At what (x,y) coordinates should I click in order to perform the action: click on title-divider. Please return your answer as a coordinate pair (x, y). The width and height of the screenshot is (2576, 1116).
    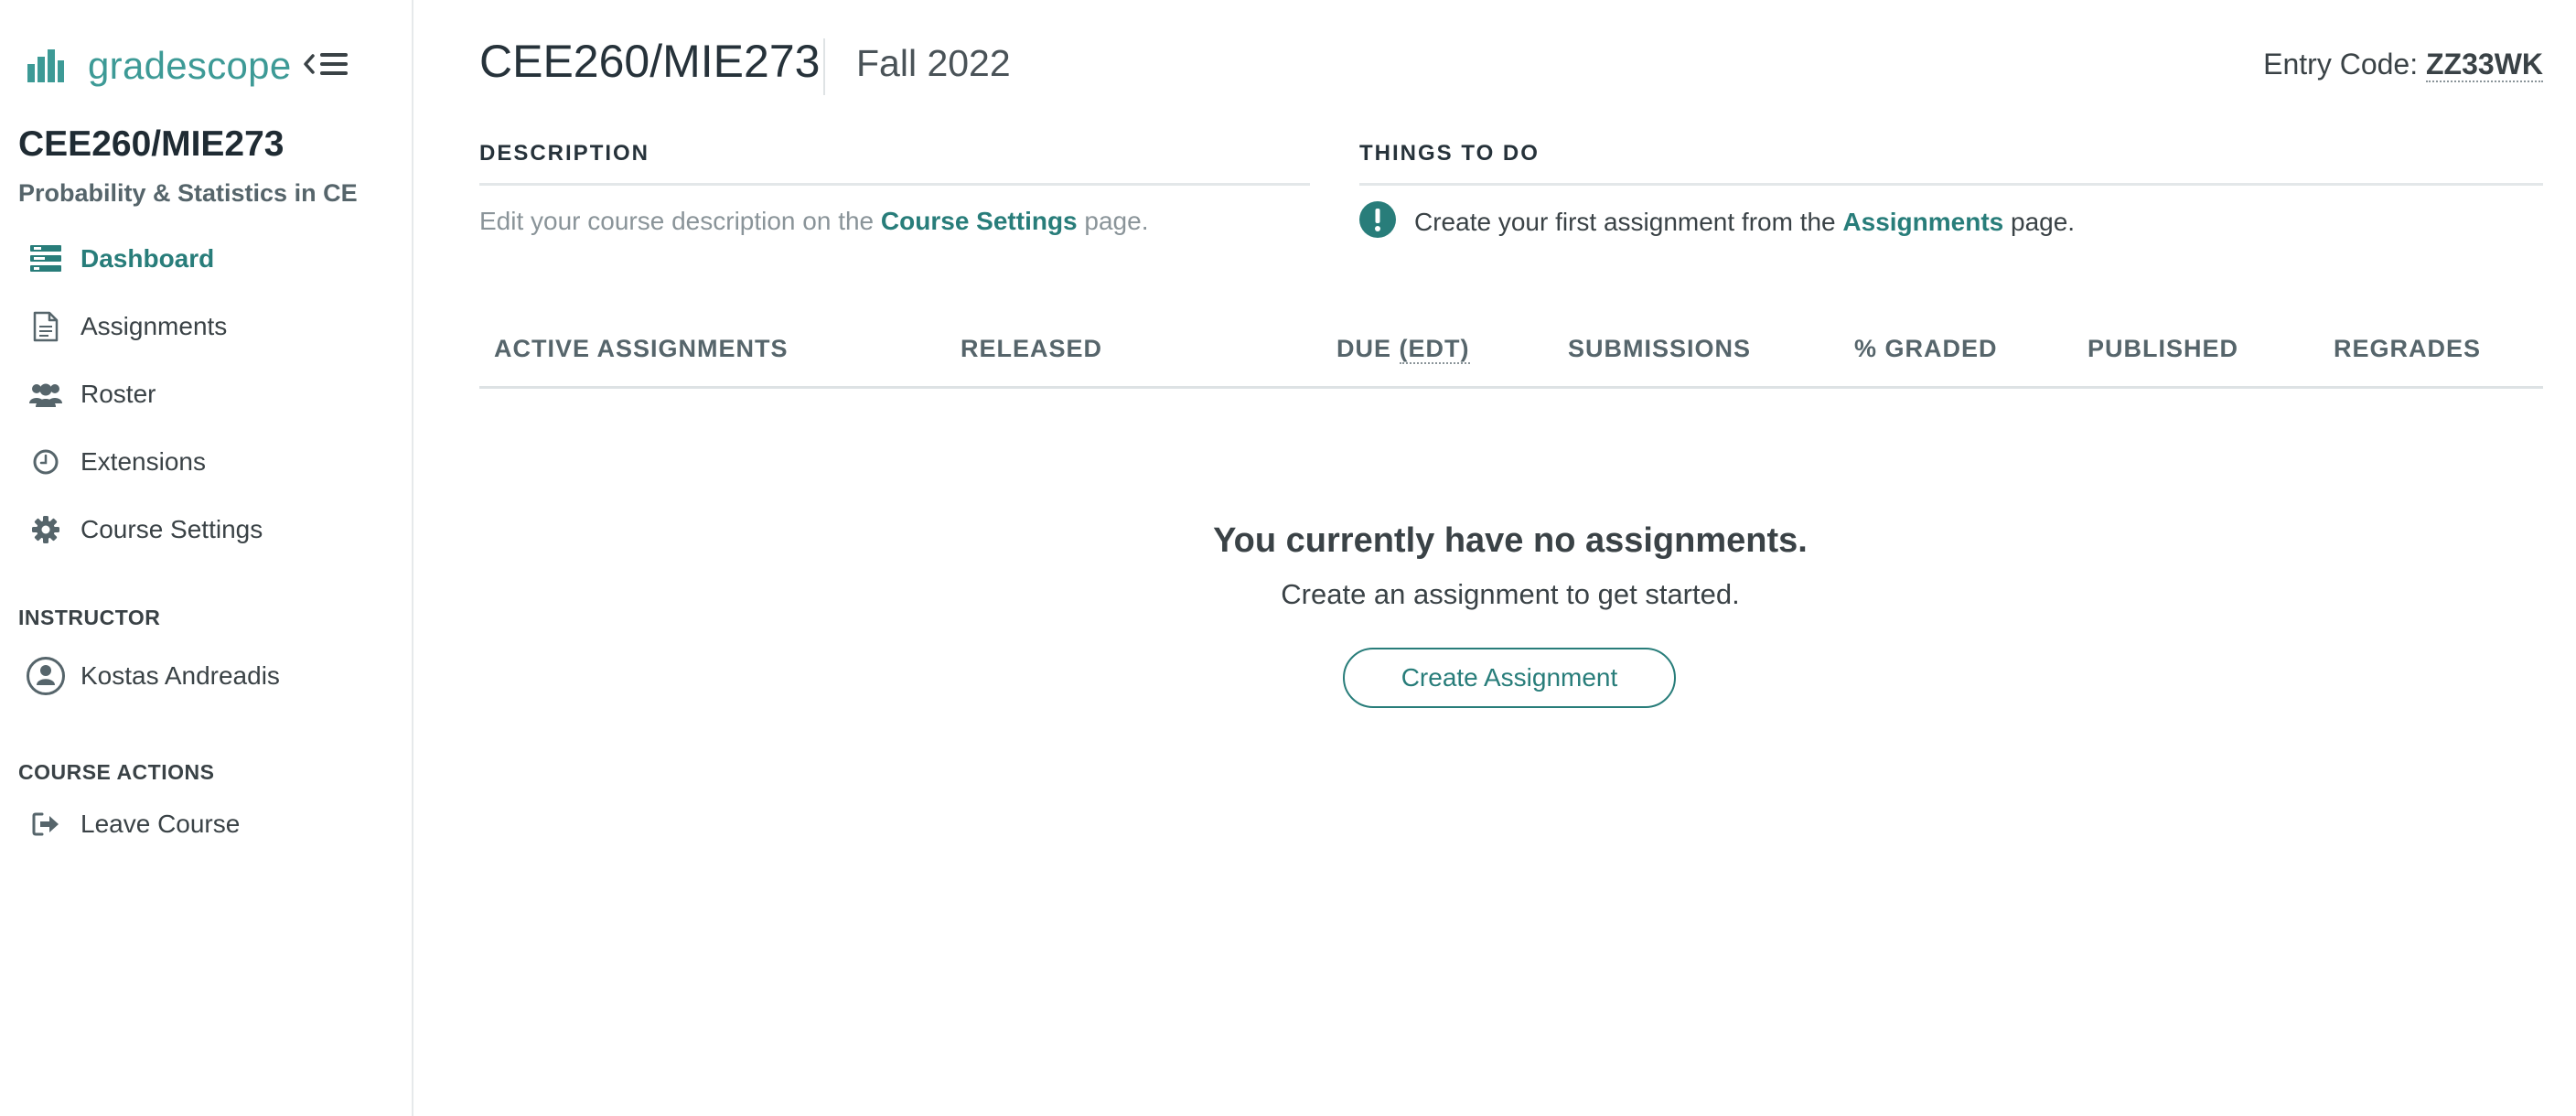
    Looking at the image, I should click on (824, 66).